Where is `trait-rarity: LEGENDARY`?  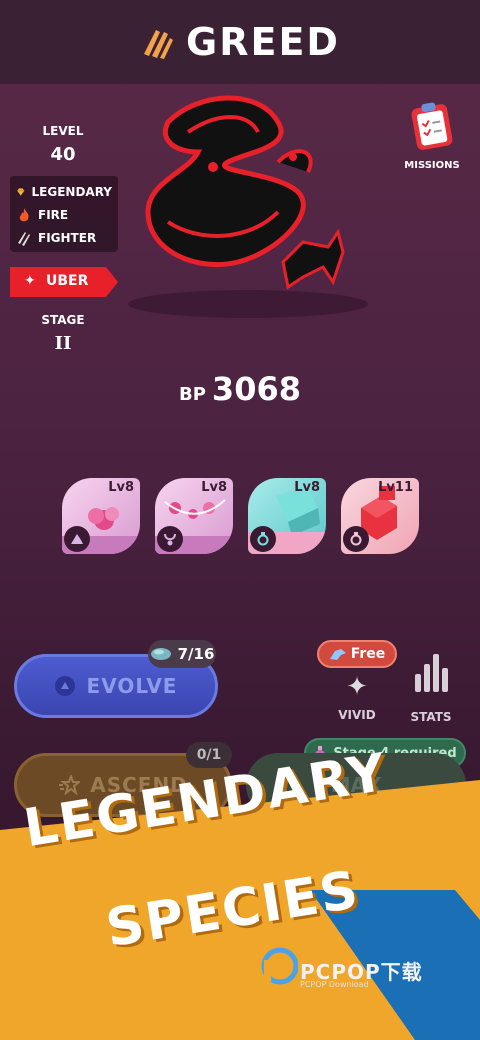 trait-rarity: LEGENDARY is located at coordinates (64, 191).